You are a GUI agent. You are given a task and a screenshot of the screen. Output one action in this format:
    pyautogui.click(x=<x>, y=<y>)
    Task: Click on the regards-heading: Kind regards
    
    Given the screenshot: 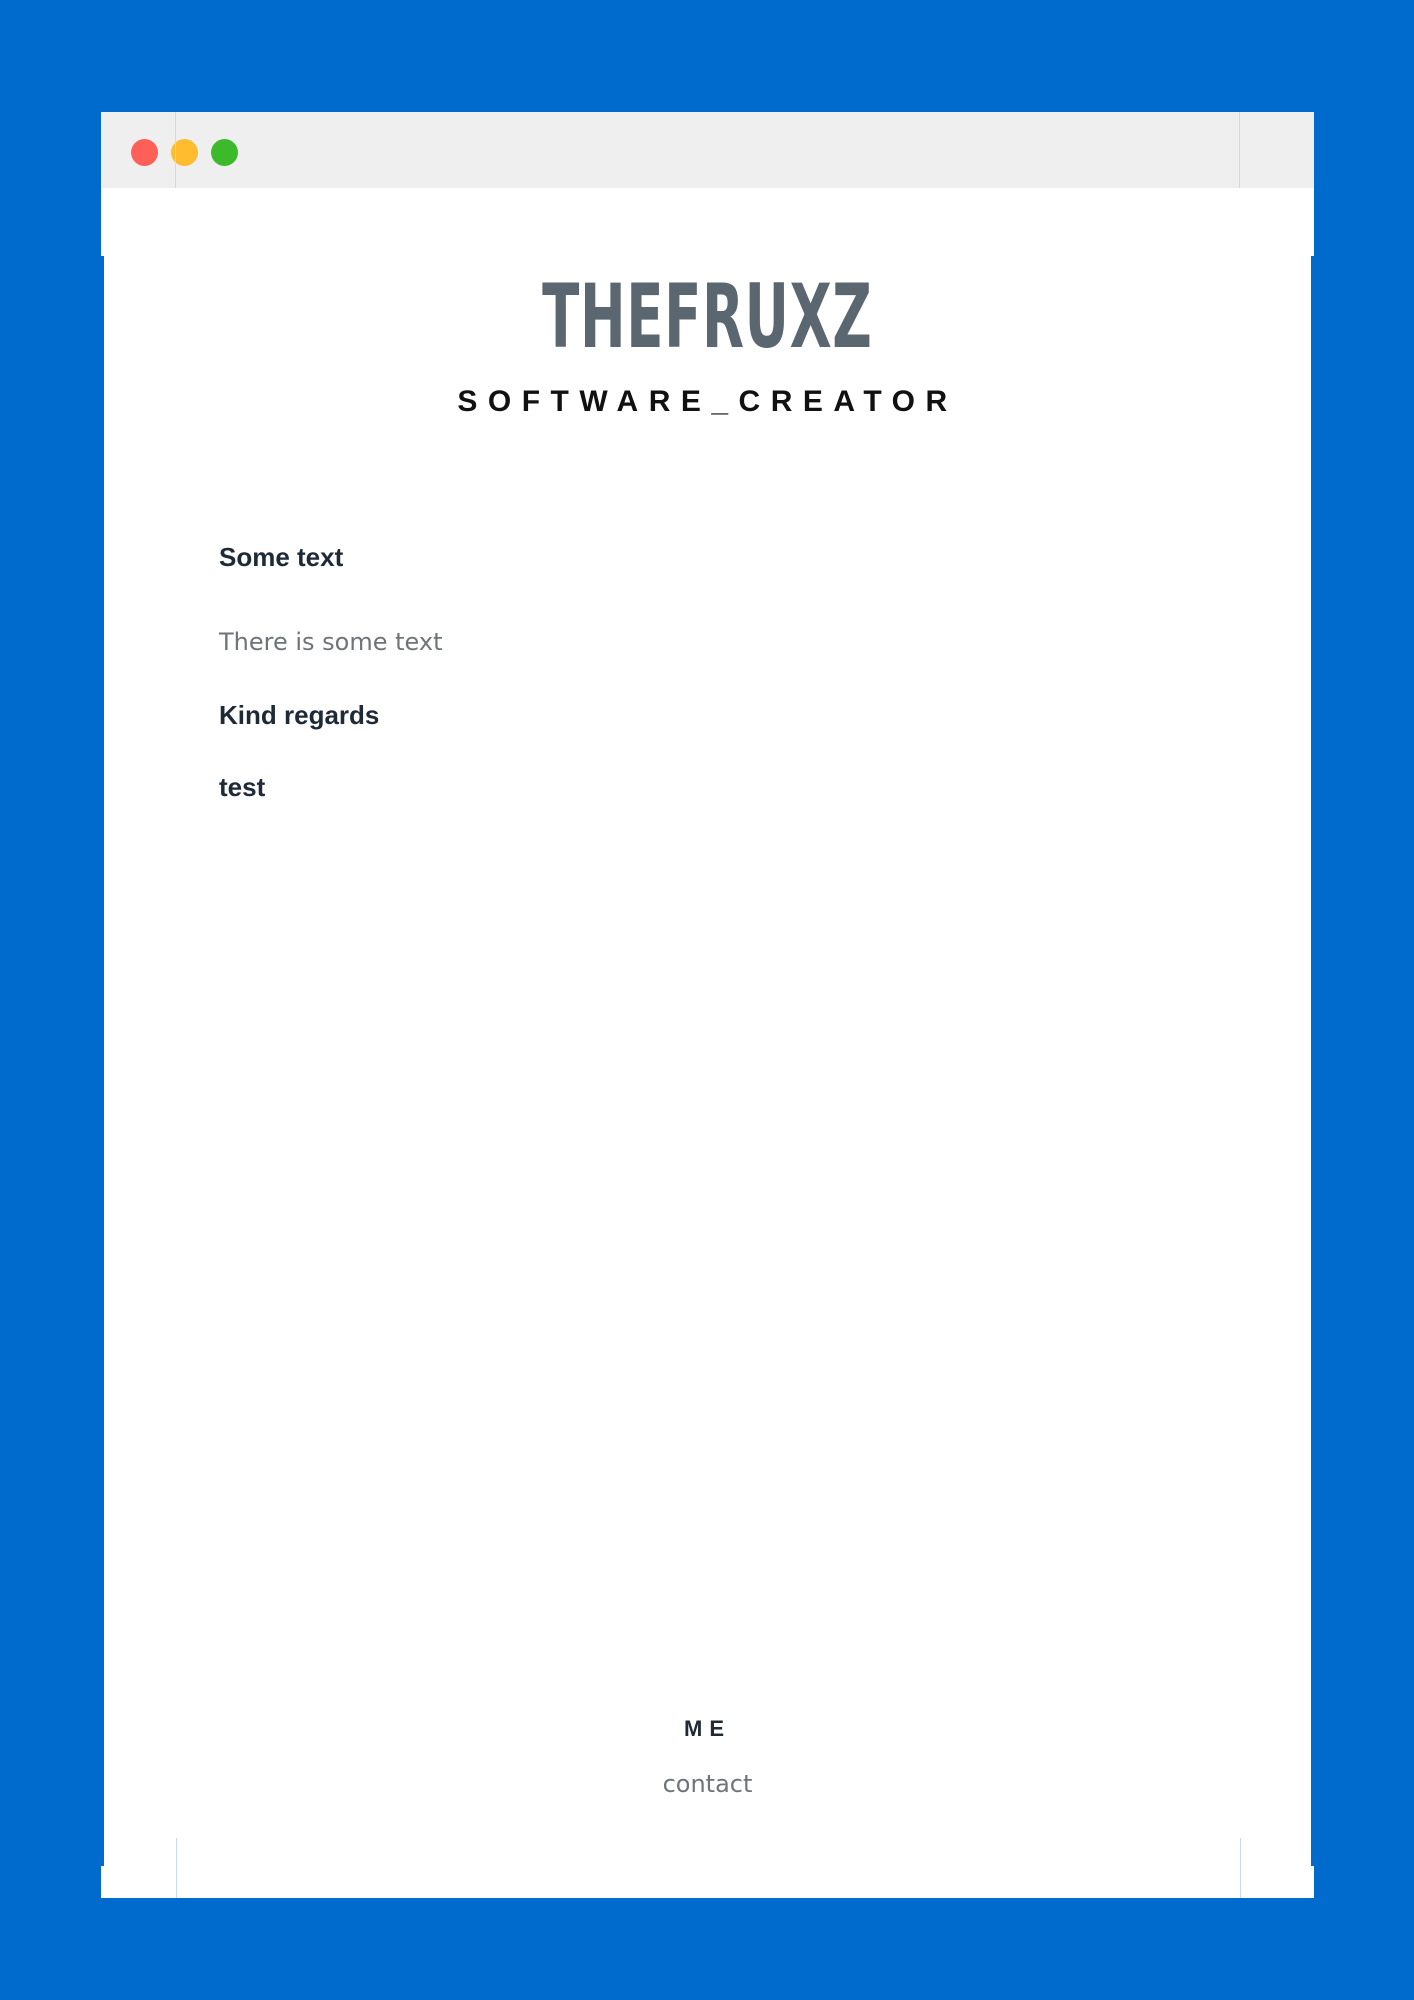 What is the action you would take?
    pyautogui.click(x=299, y=715)
    